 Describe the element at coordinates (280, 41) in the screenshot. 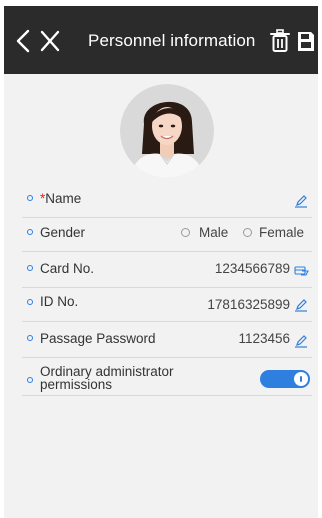

I see `trash-icon` at that location.